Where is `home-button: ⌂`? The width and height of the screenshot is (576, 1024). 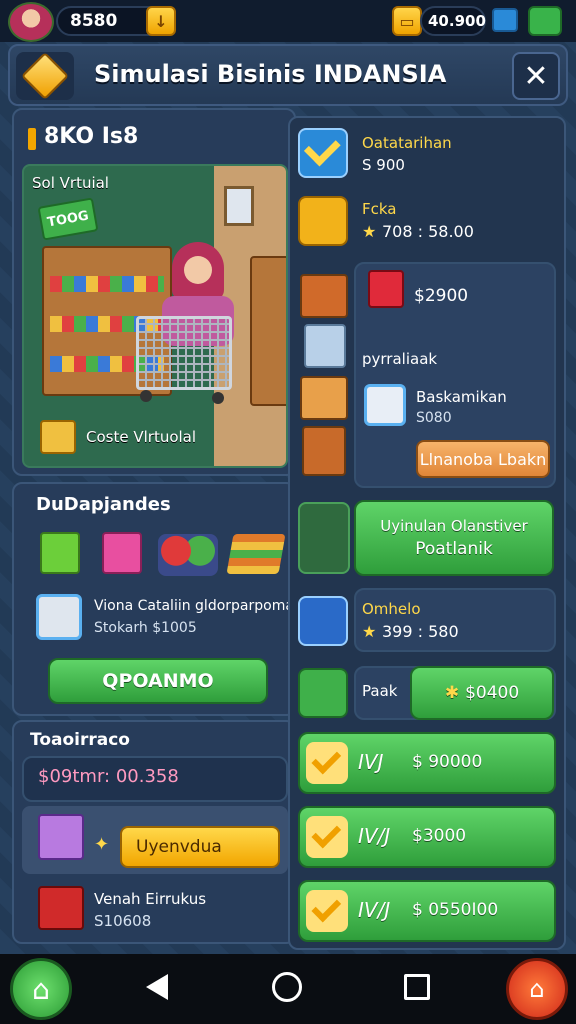
home-button: ⌂ is located at coordinates (41, 989).